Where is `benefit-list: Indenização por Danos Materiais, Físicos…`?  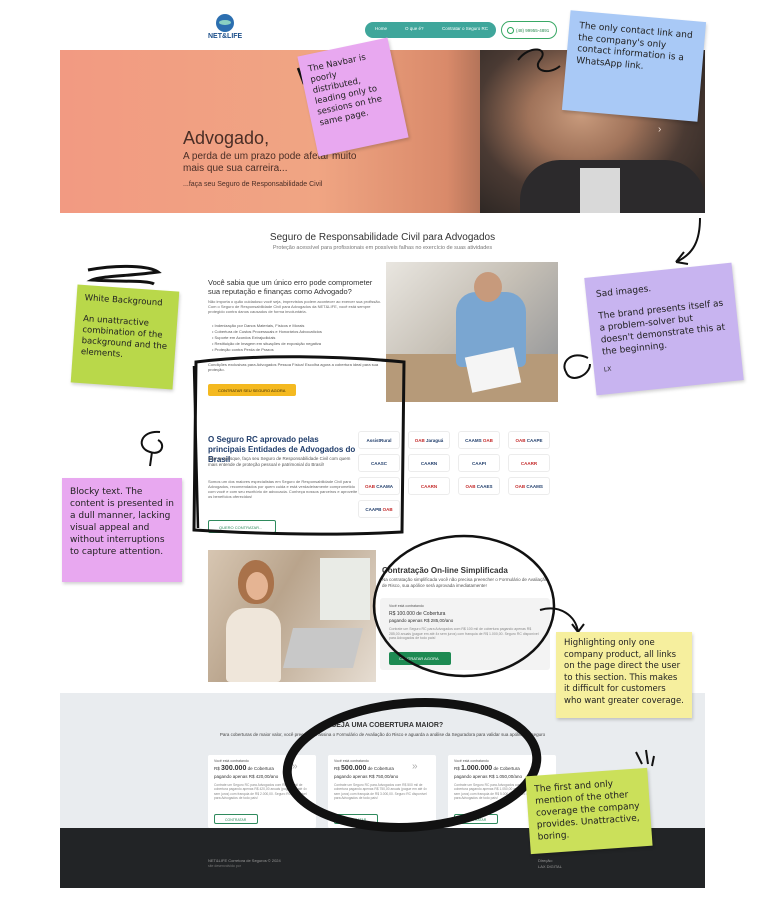 benefit-list: Indenização por Danos Materiais, Físicos… is located at coordinates (297, 338).